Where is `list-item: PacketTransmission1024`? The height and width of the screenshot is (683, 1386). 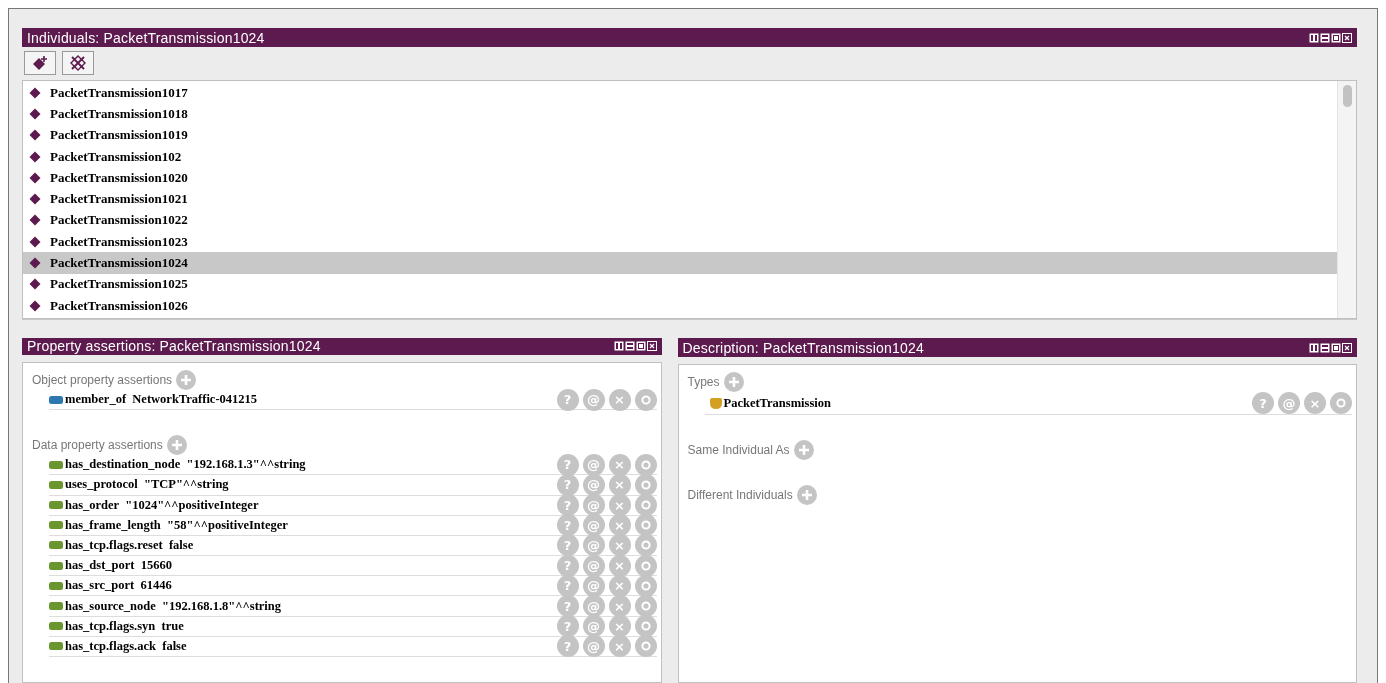 list-item: PacketTransmission1024 is located at coordinates (680, 263).